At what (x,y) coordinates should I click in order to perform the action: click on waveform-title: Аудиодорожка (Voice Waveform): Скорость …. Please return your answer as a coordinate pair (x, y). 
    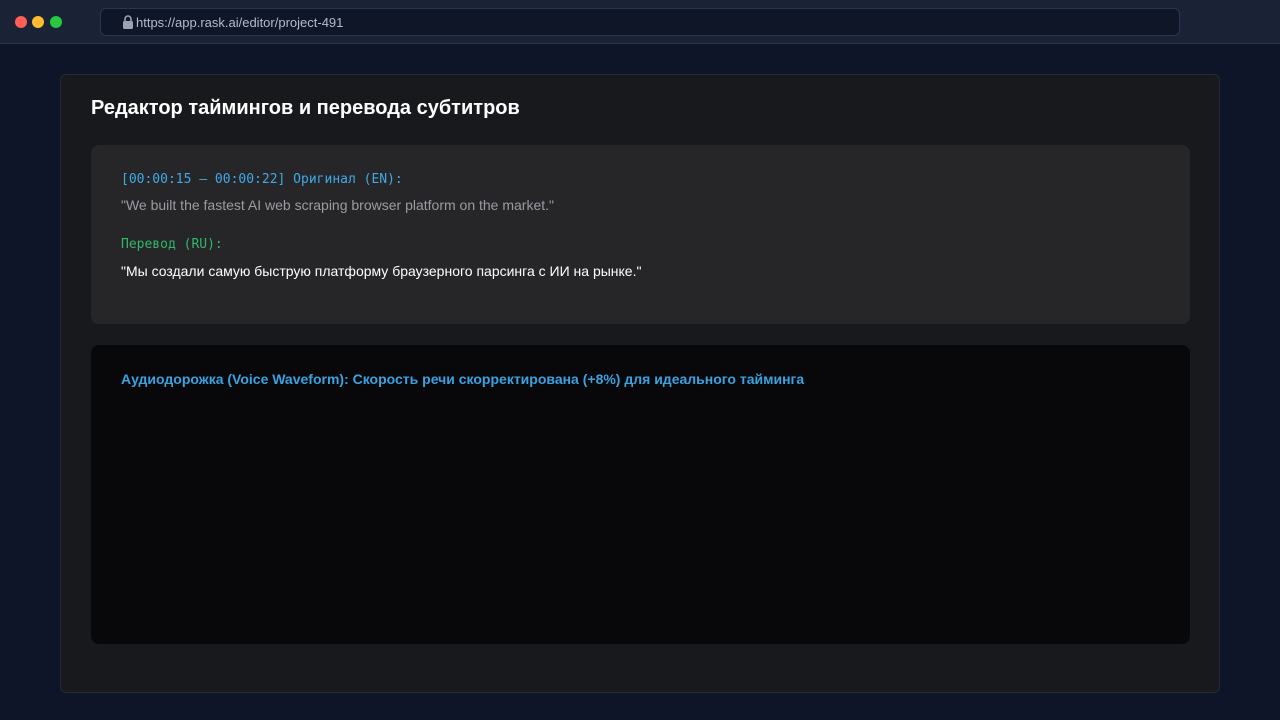
    Looking at the image, I should click on (463, 379).